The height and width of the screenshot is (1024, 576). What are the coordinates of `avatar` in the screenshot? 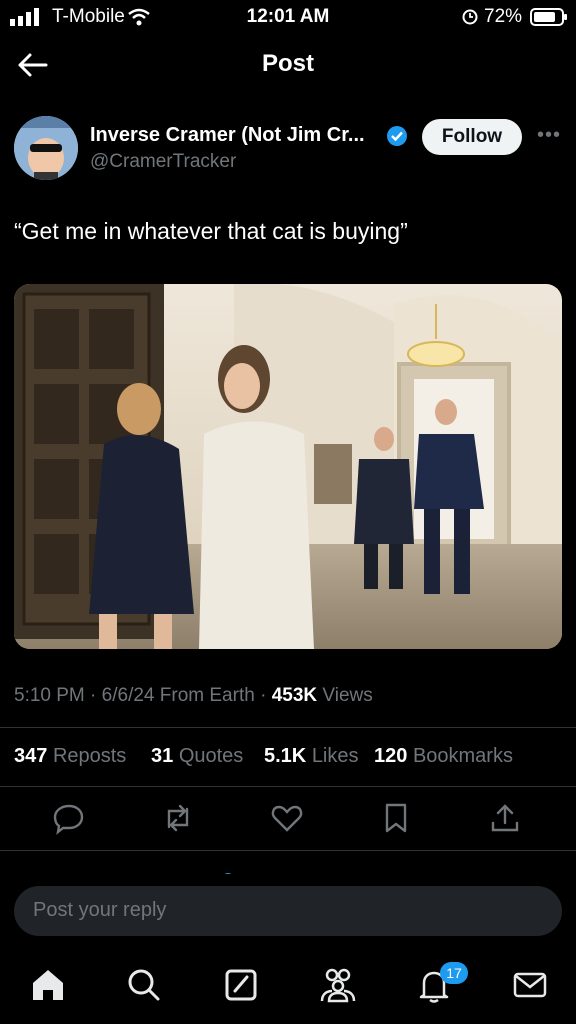 It's located at (46, 148).